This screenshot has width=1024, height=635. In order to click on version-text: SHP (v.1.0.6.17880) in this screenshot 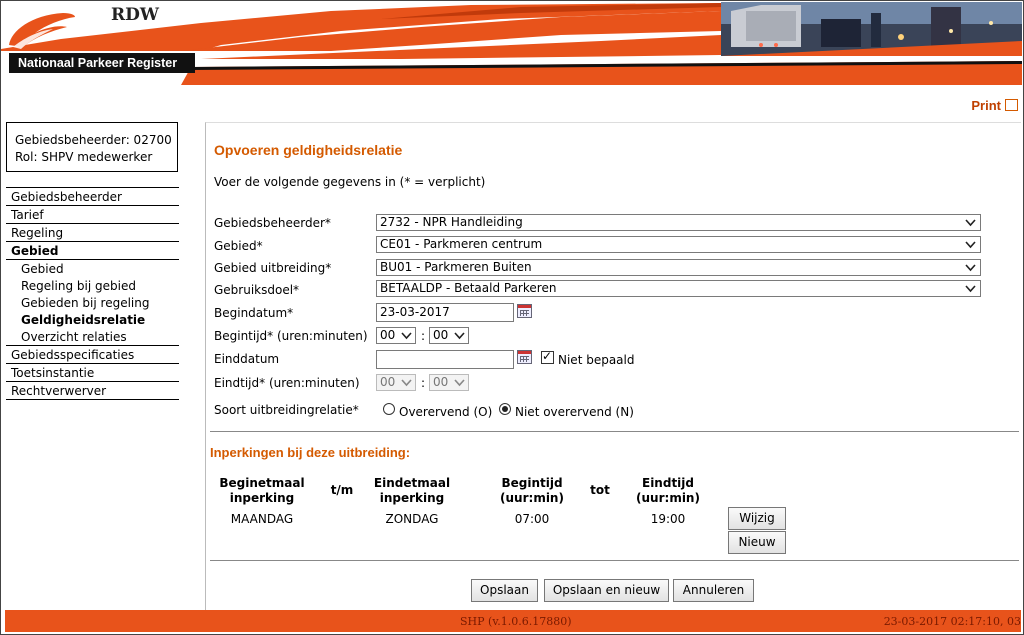, I will do `click(516, 621)`.